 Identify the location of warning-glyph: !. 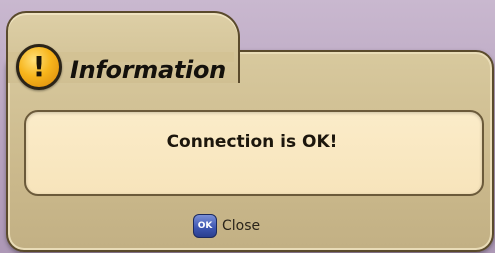
(39, 66).